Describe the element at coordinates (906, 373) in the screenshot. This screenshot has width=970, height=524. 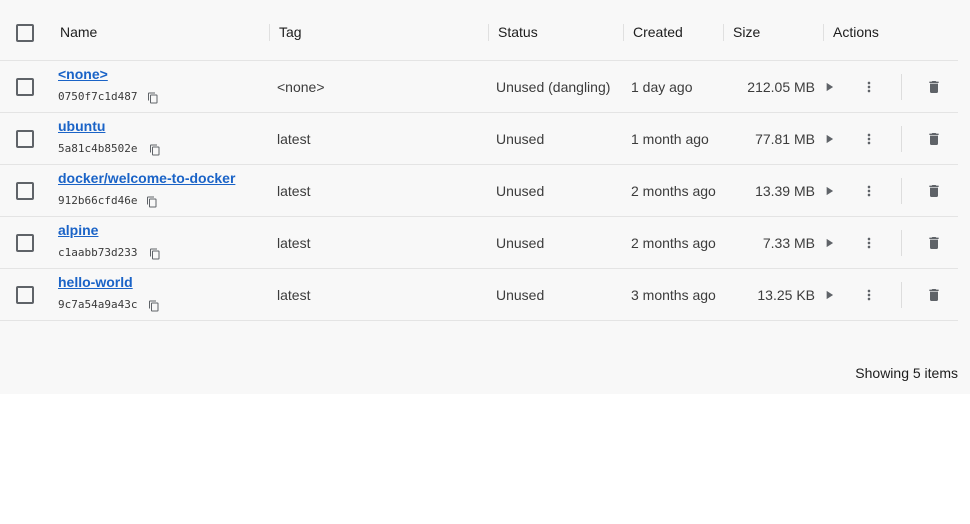
I see `item-count: Showing 5 items` at that location.